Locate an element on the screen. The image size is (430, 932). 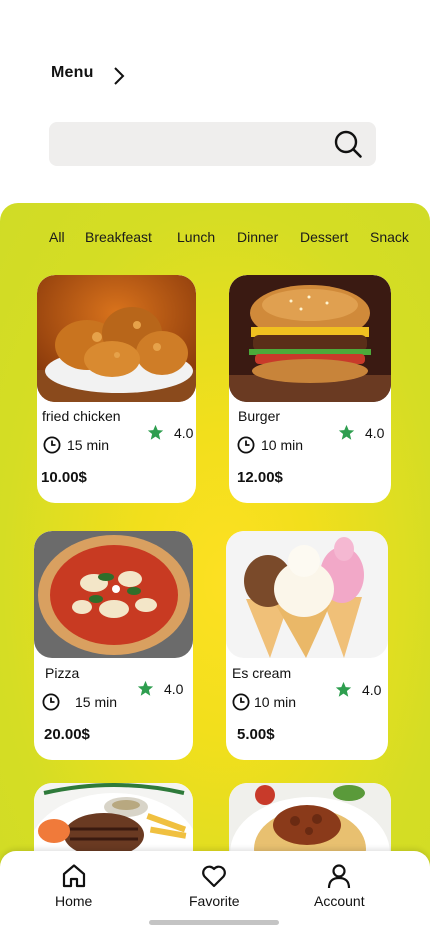
page-title: Menu is located at coordinates (72, 72).